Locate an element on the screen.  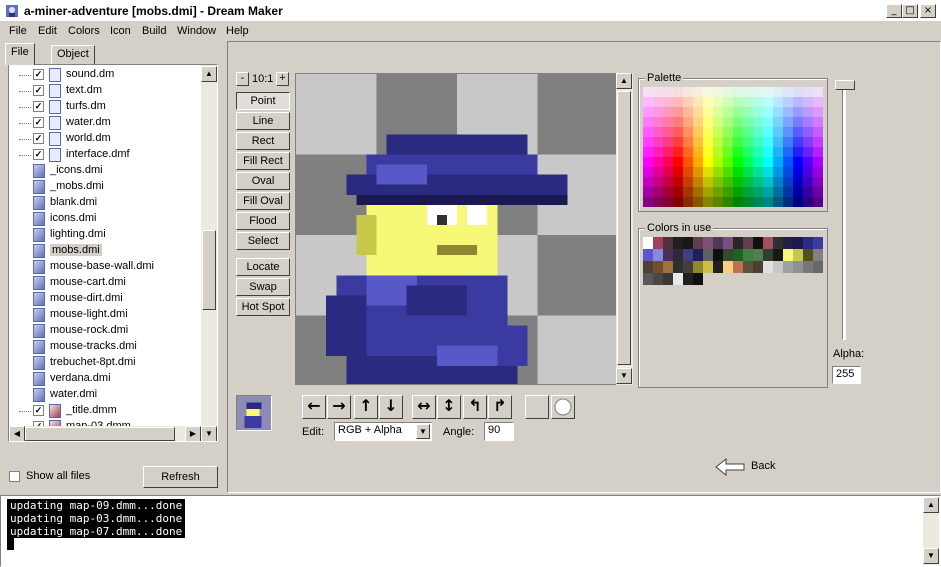
tool-select-button: Select is located at coordinates (263, 241).